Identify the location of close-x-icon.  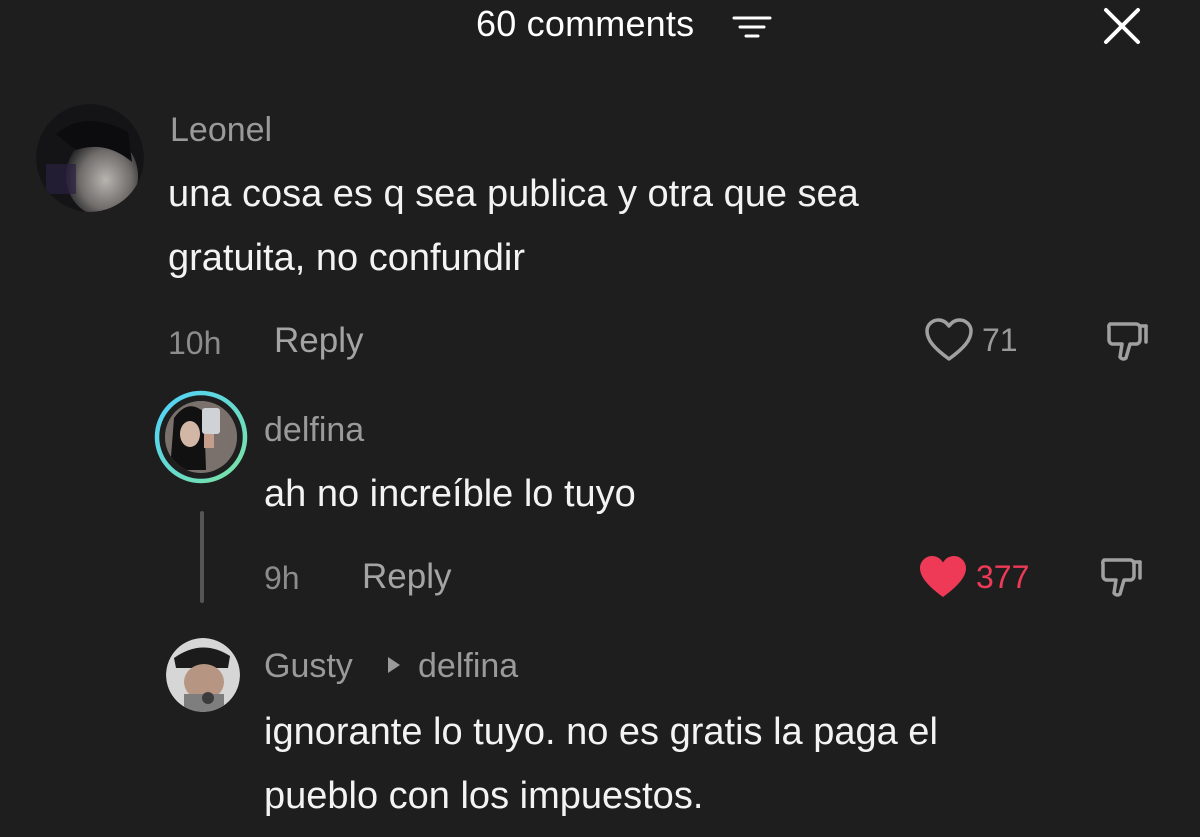
(1122, 26).